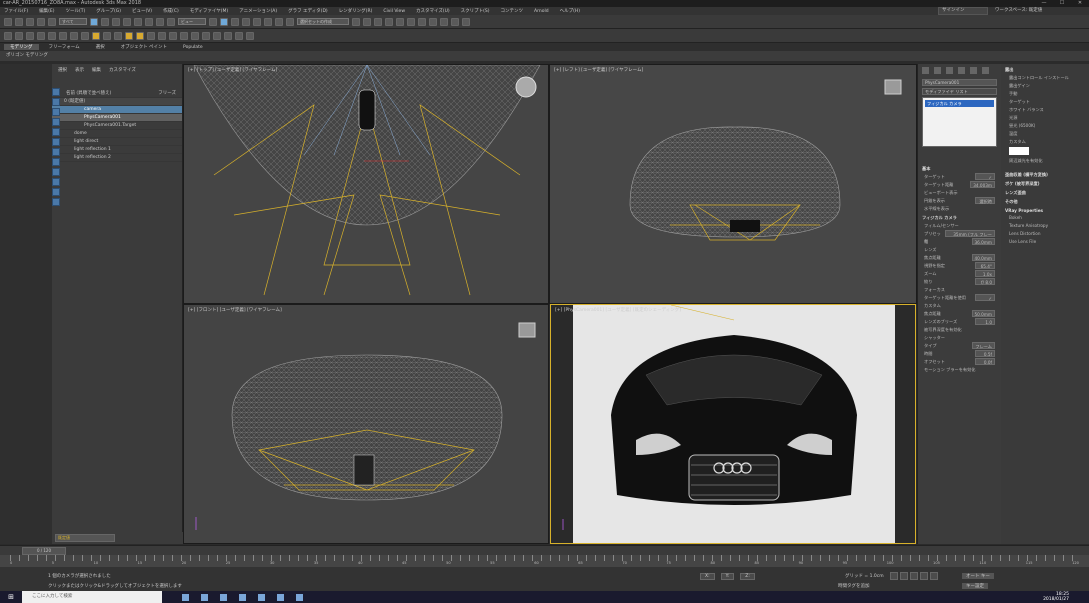 This screenshot has width=1089, height=603. What do you see at coordinates (924, 576) in the screenshot?
I see `next-frame-icon` at bounding box center [924, 576].